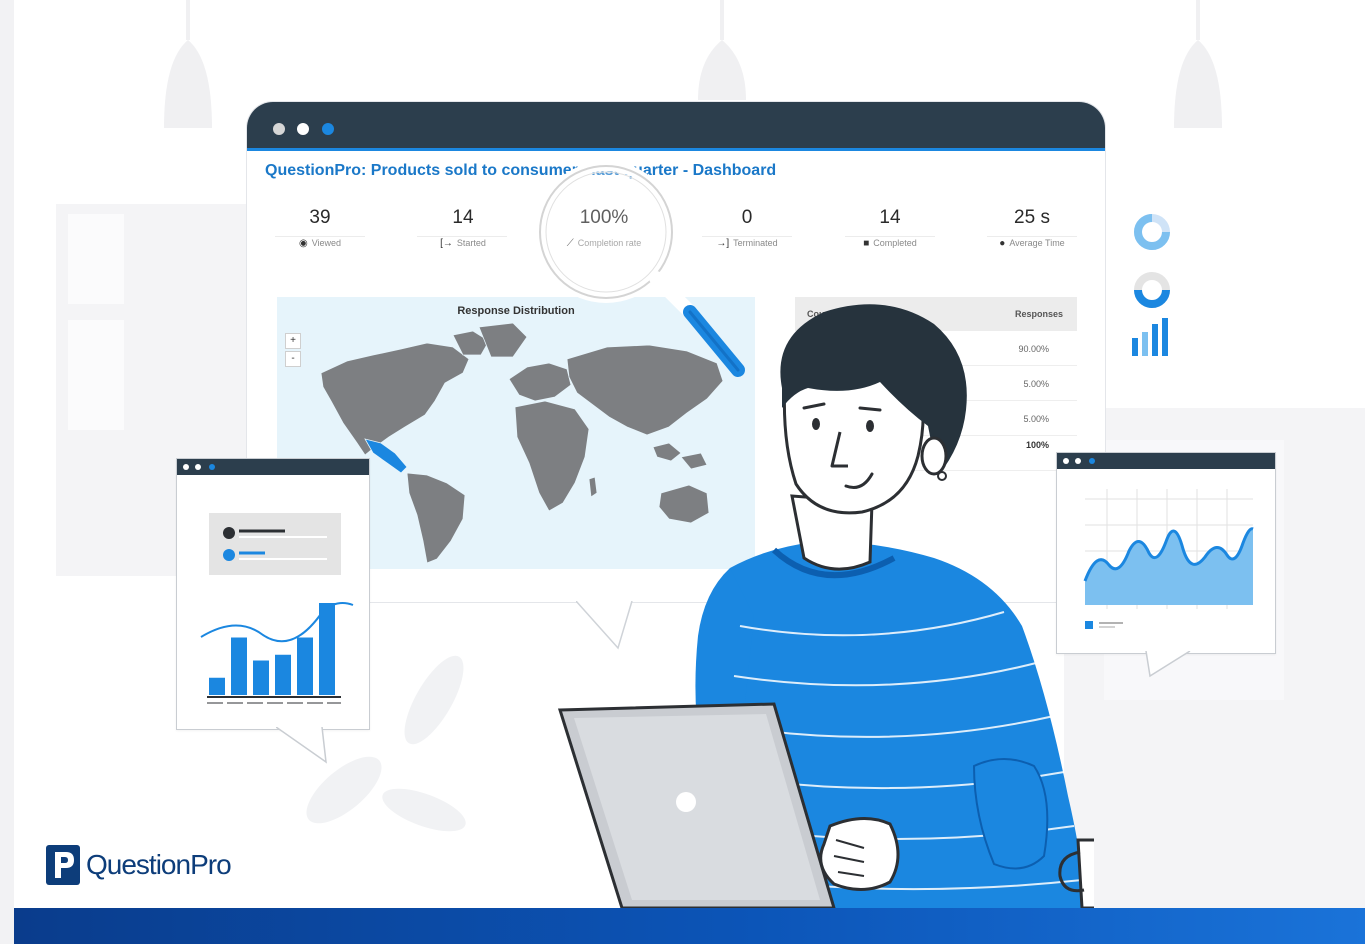 The image size is (1365, 944). Describe the element at coordinates (895, 243) in the screenshot. I see `metric-label: Completed` at that location.